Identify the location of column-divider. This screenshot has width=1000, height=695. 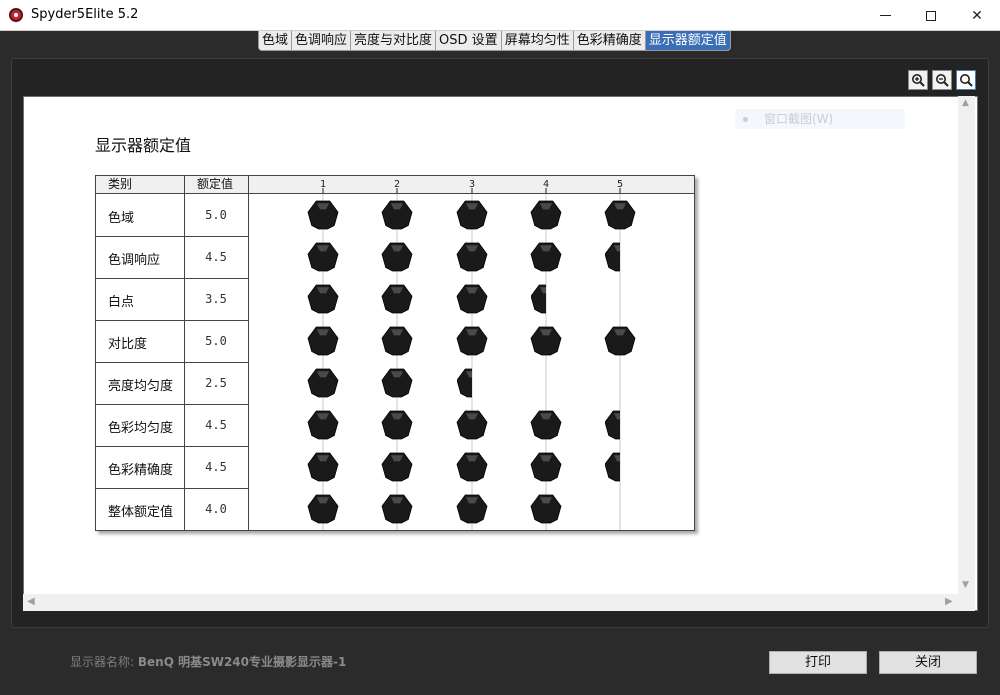
(184, 353).